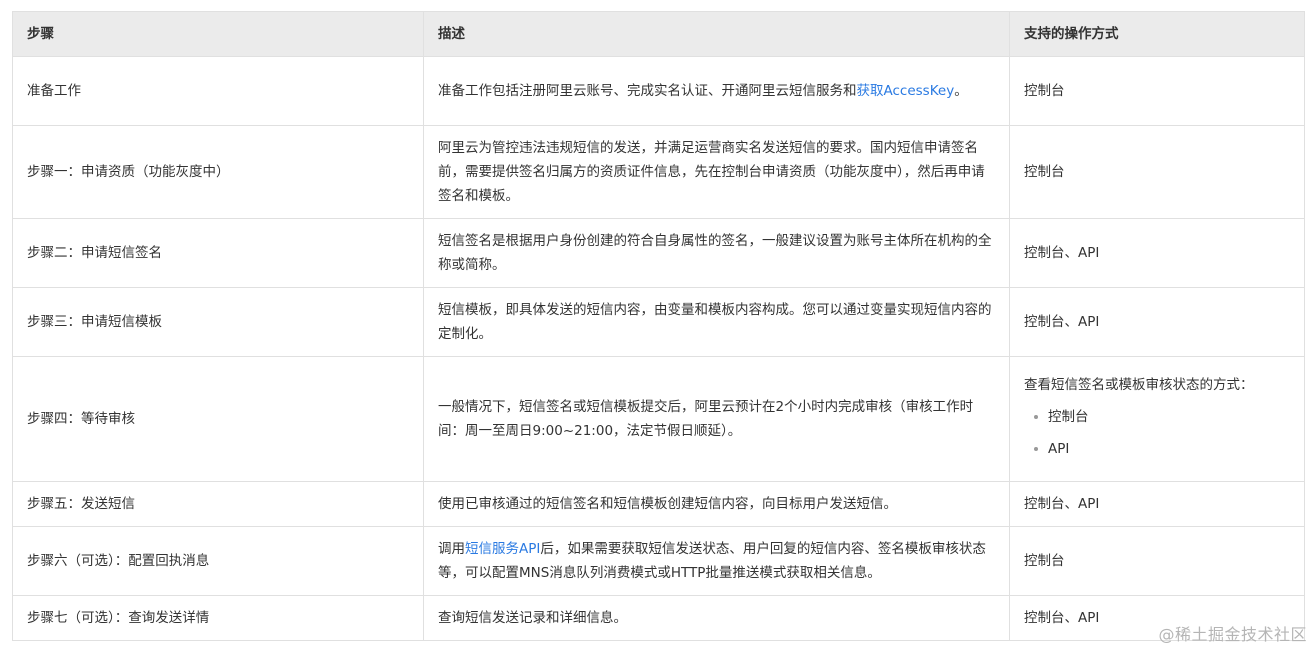 The width and height of the screenshot is (1315, 651). I want to click on step-cell: 步骤三：申请短信模板, so click(218, 322).